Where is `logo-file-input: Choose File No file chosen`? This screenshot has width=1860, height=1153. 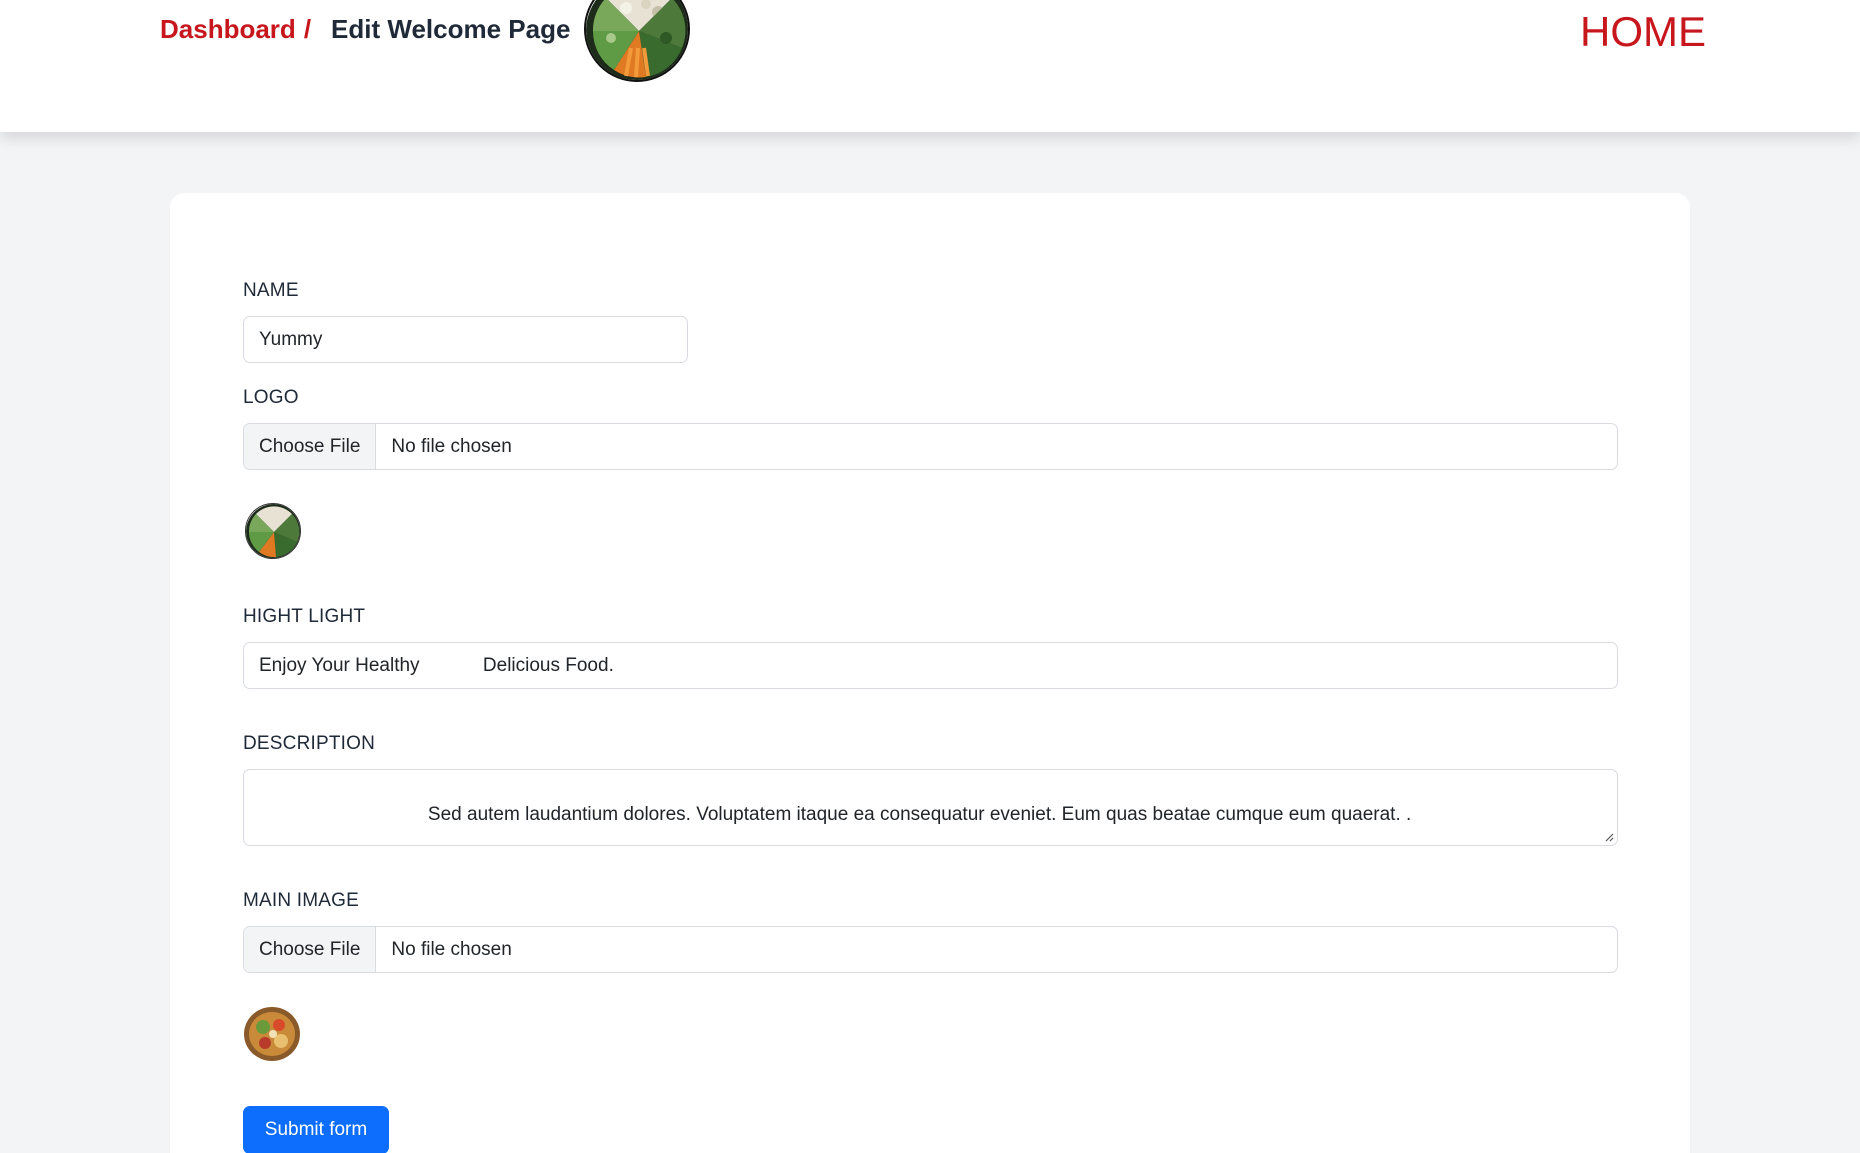
logo-file-input: Choose File No file chosen is located at coordinates (930, 446).